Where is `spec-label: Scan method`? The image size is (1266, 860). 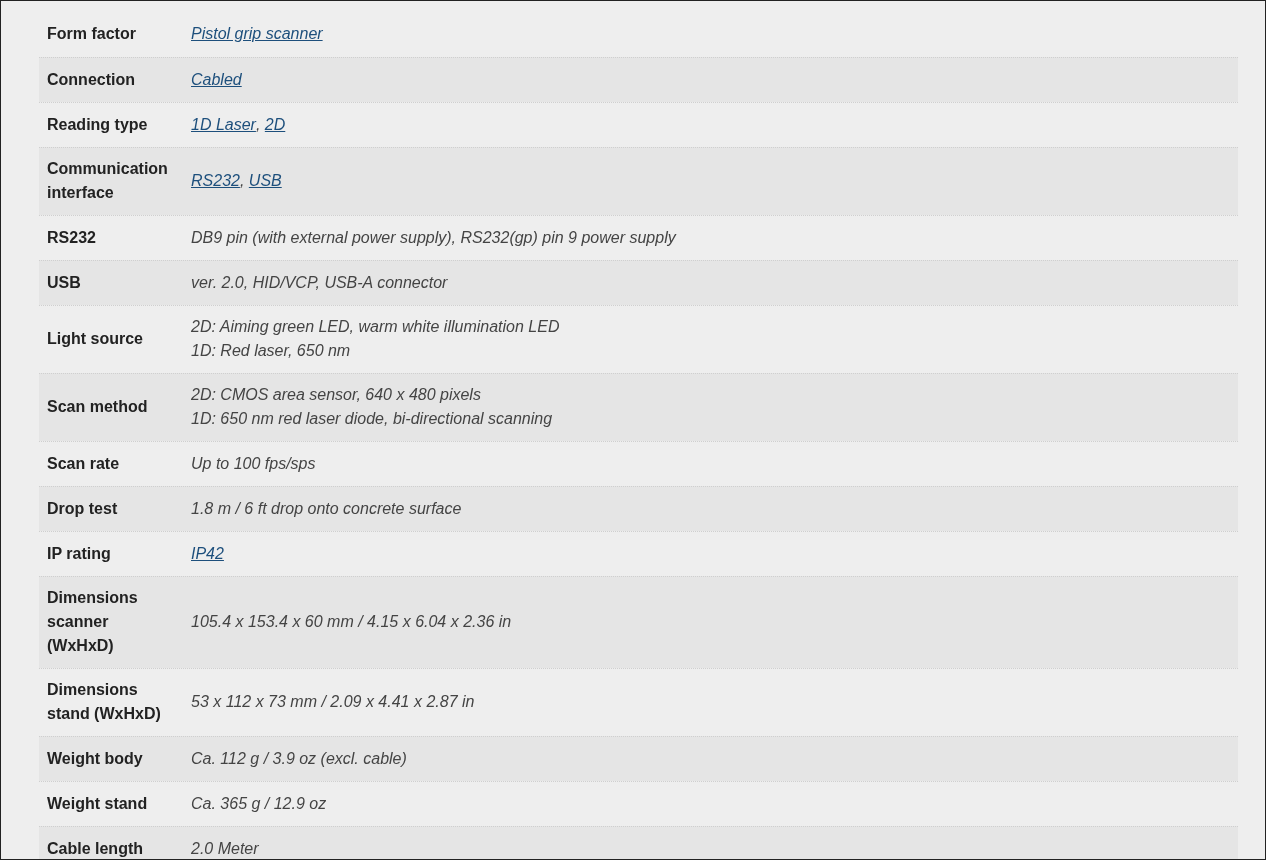 spec-label: Scan method is located at coordinates (97, 407).